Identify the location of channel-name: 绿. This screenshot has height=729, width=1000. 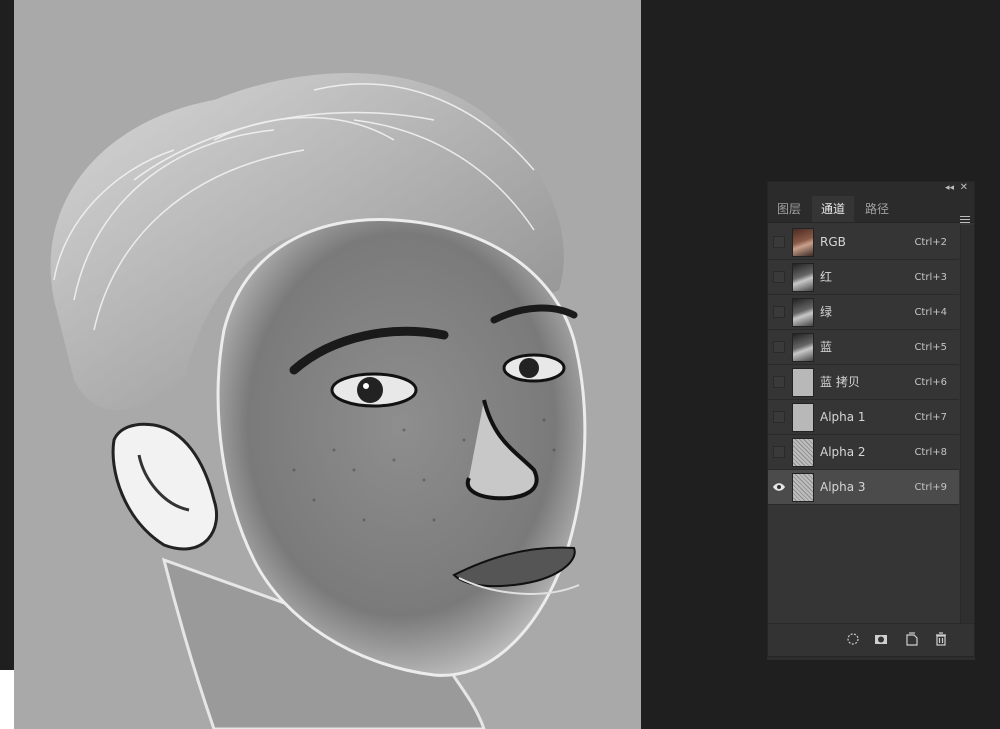
(826, 312).